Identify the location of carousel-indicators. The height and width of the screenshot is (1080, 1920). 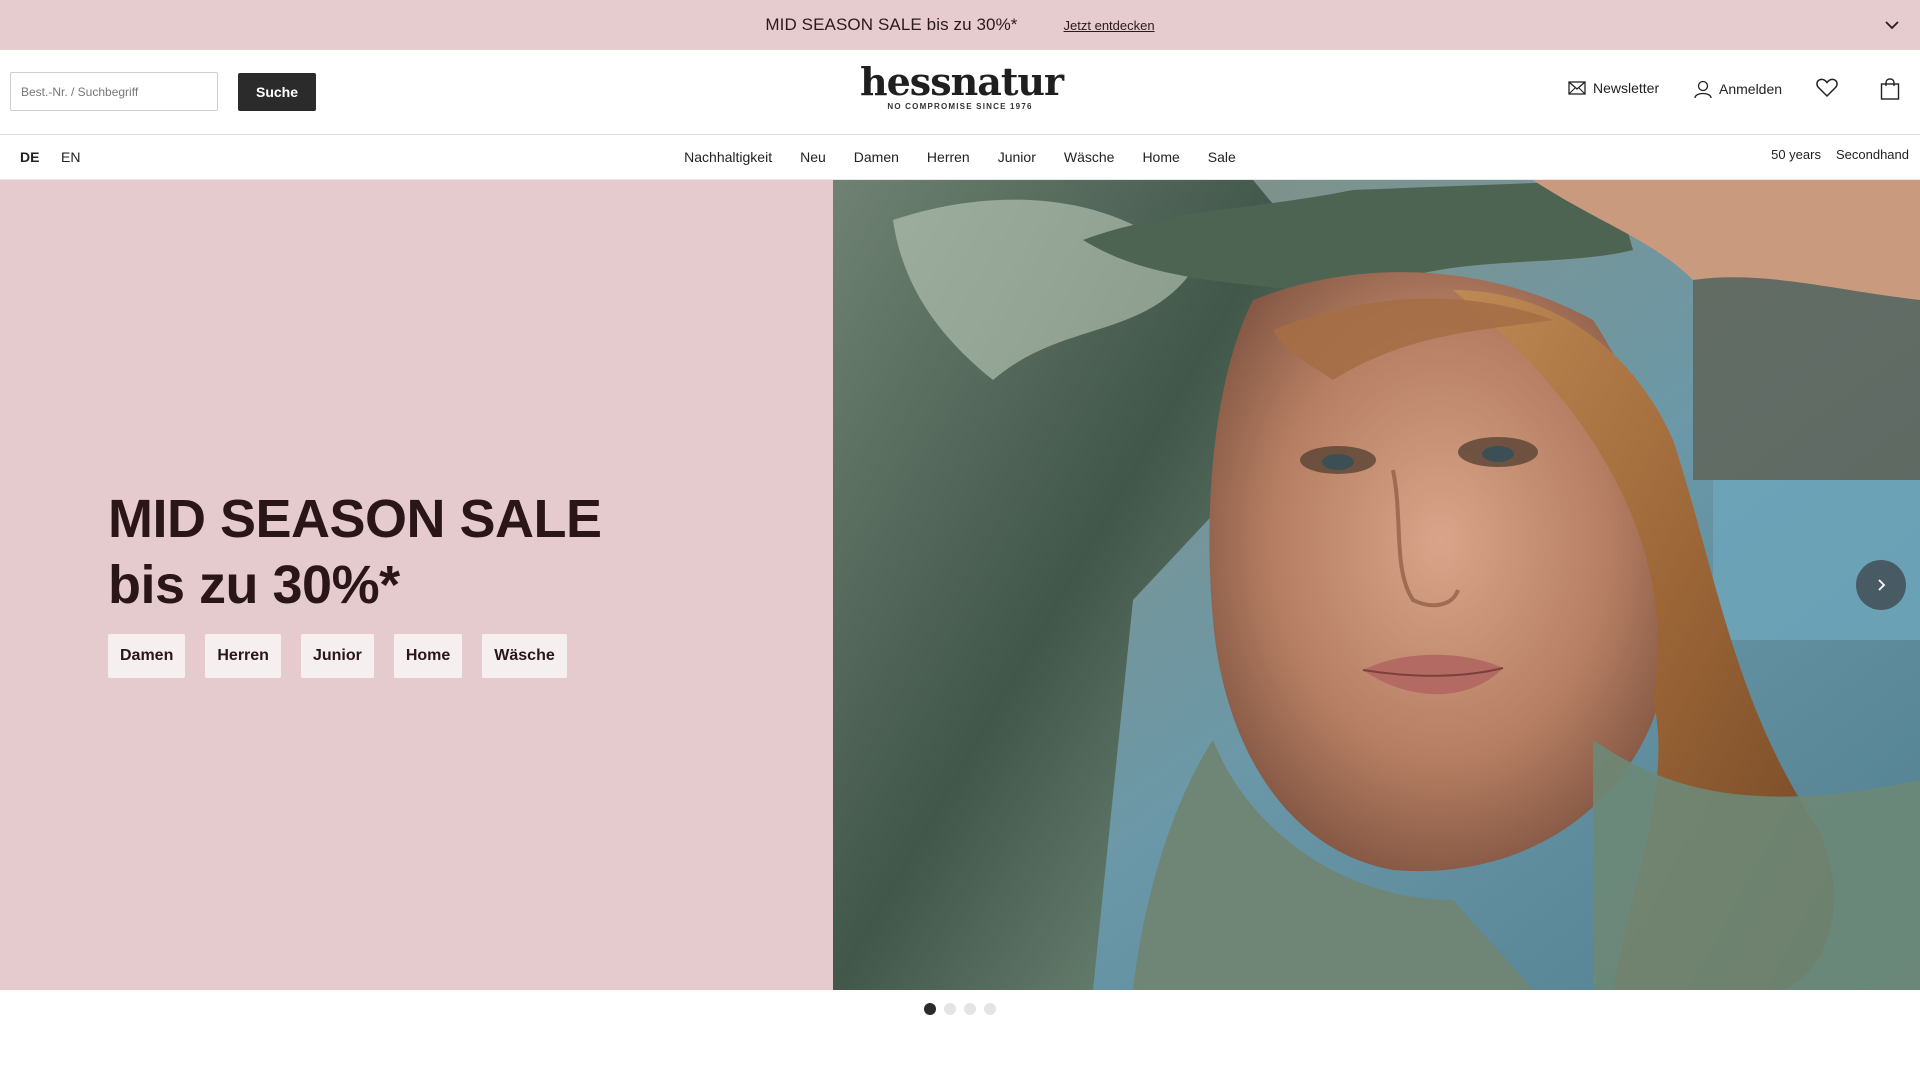
(960, 1009).